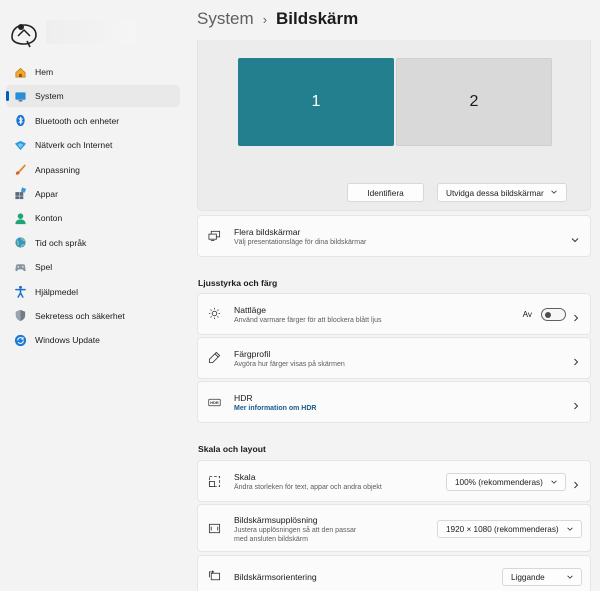 The height and width of the screenshot is (591, 600). I want to click on hdr-icon: HDR, so click(215, 403).